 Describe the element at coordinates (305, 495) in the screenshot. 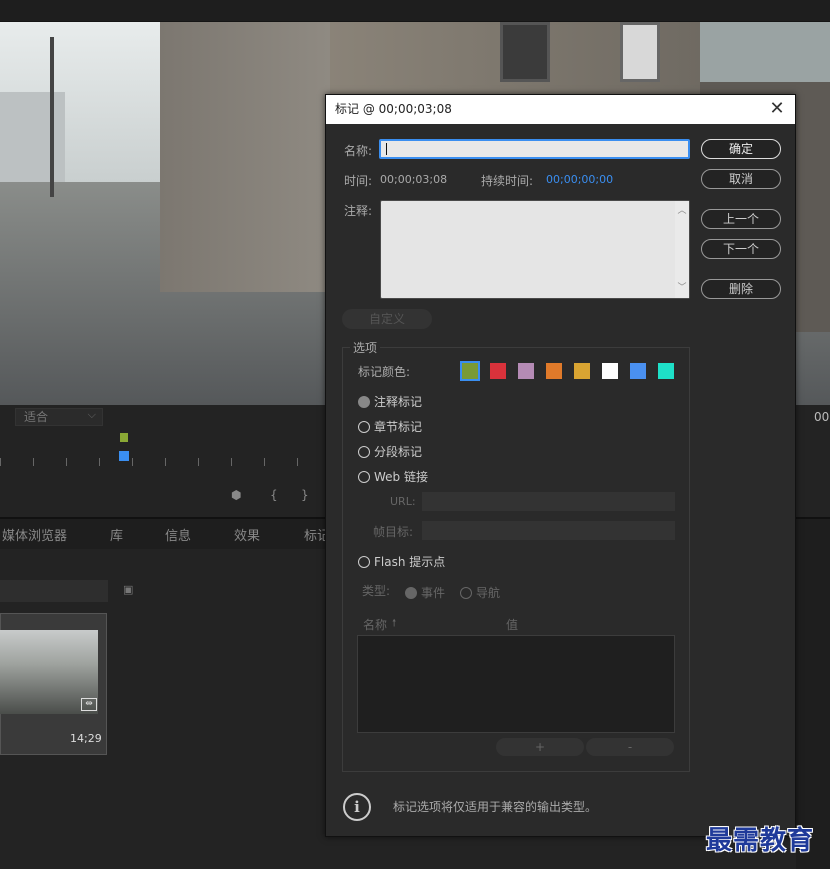

I see `mark-out-button: }` at that location.